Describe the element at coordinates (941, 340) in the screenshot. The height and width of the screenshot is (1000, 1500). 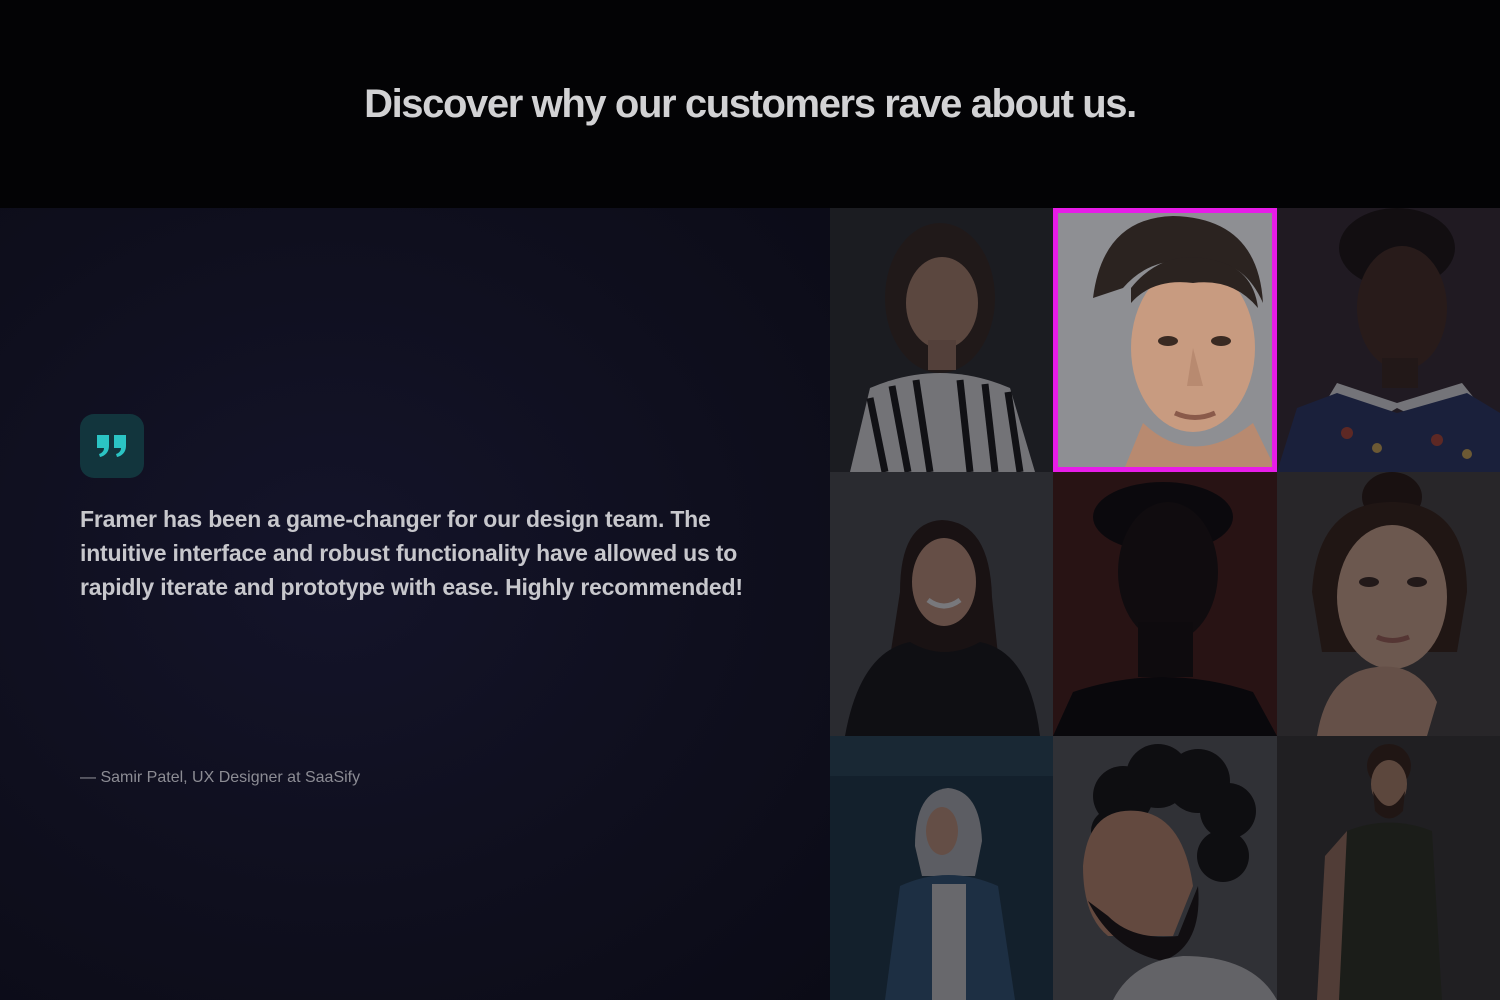
I see `woman-striped-shirt-photo` at that location.